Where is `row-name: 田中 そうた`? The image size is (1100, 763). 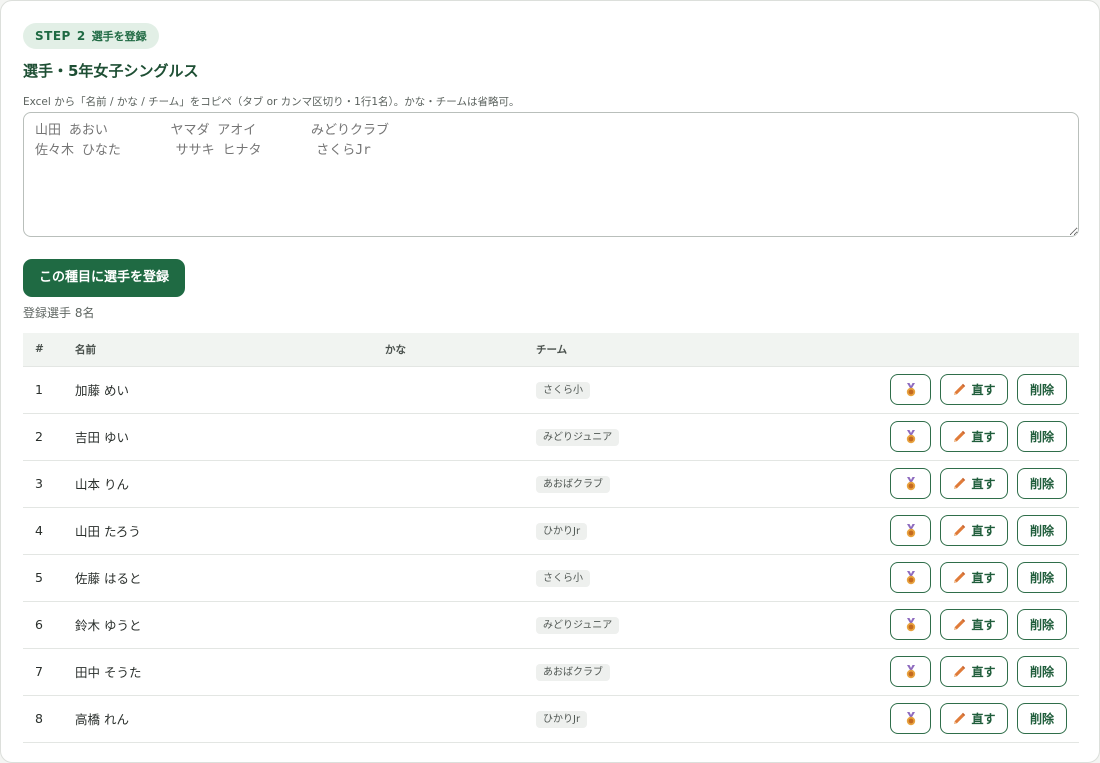 row-name: 田中 そうた is located at coordinates (218, 672).